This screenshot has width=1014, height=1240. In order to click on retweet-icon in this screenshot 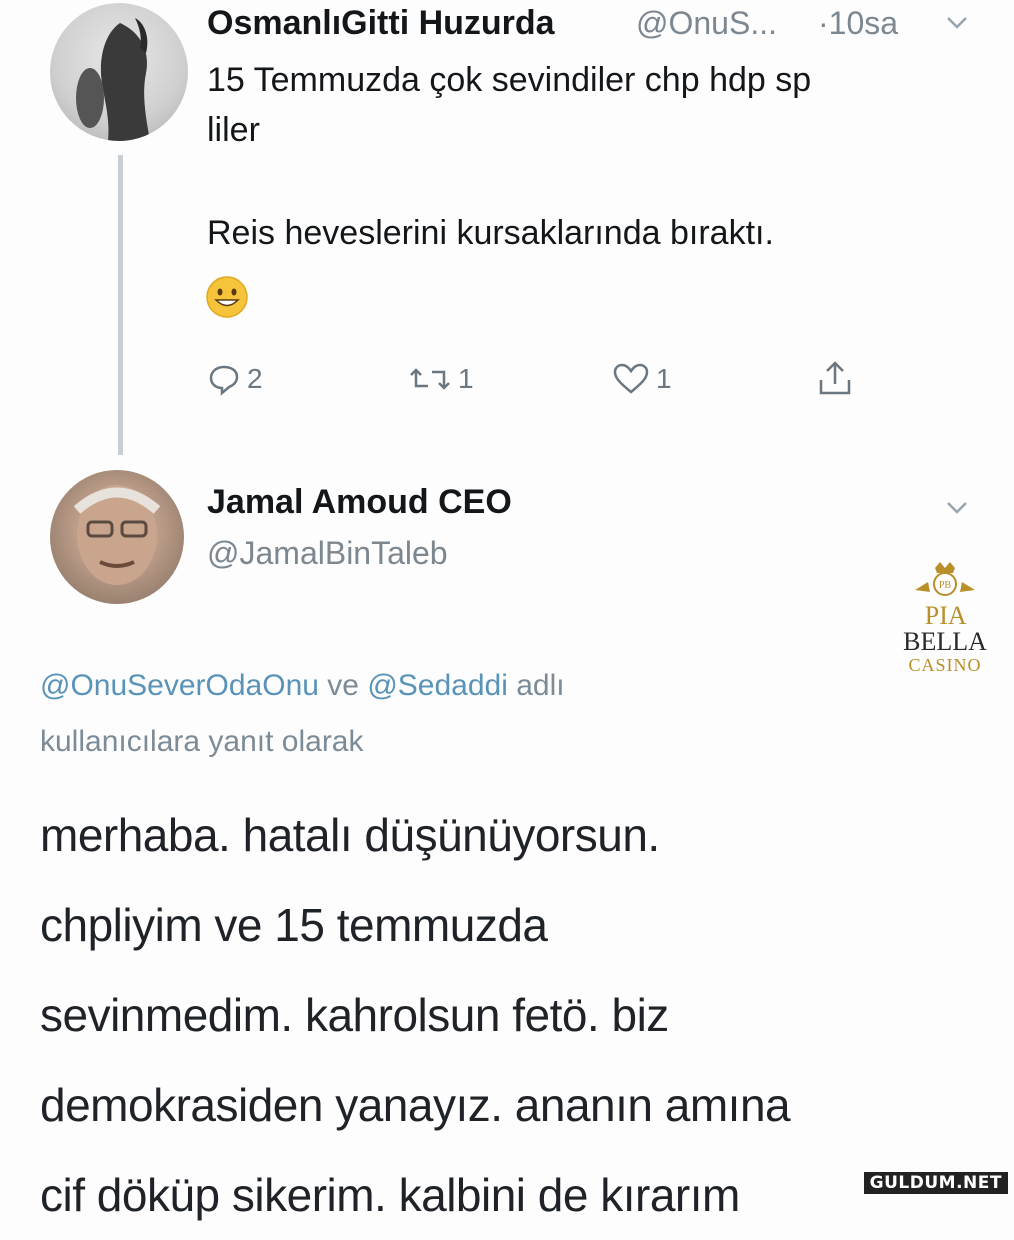, I will do `click(430, 379)`.